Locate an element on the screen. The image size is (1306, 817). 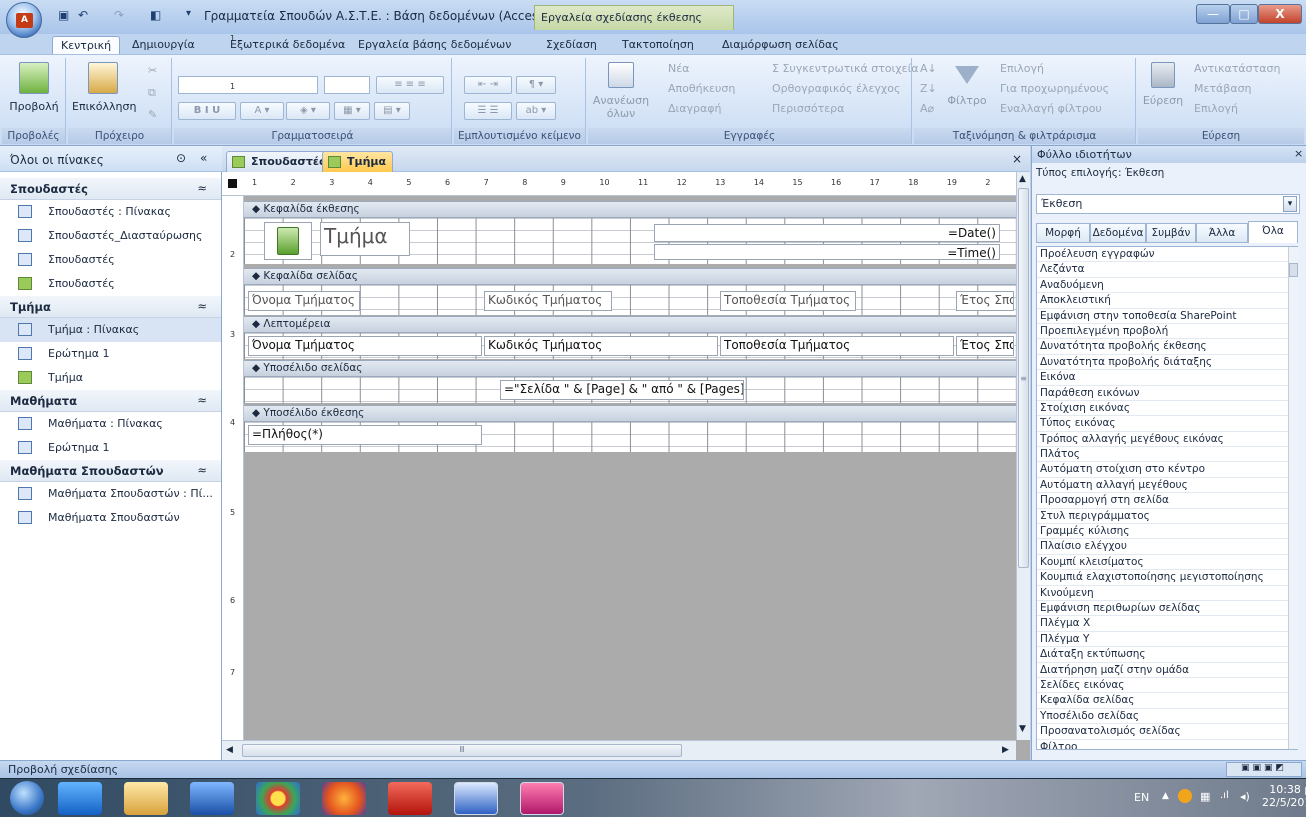
scroll-down-icon: ▼ is located at coordinates (1022, 729).